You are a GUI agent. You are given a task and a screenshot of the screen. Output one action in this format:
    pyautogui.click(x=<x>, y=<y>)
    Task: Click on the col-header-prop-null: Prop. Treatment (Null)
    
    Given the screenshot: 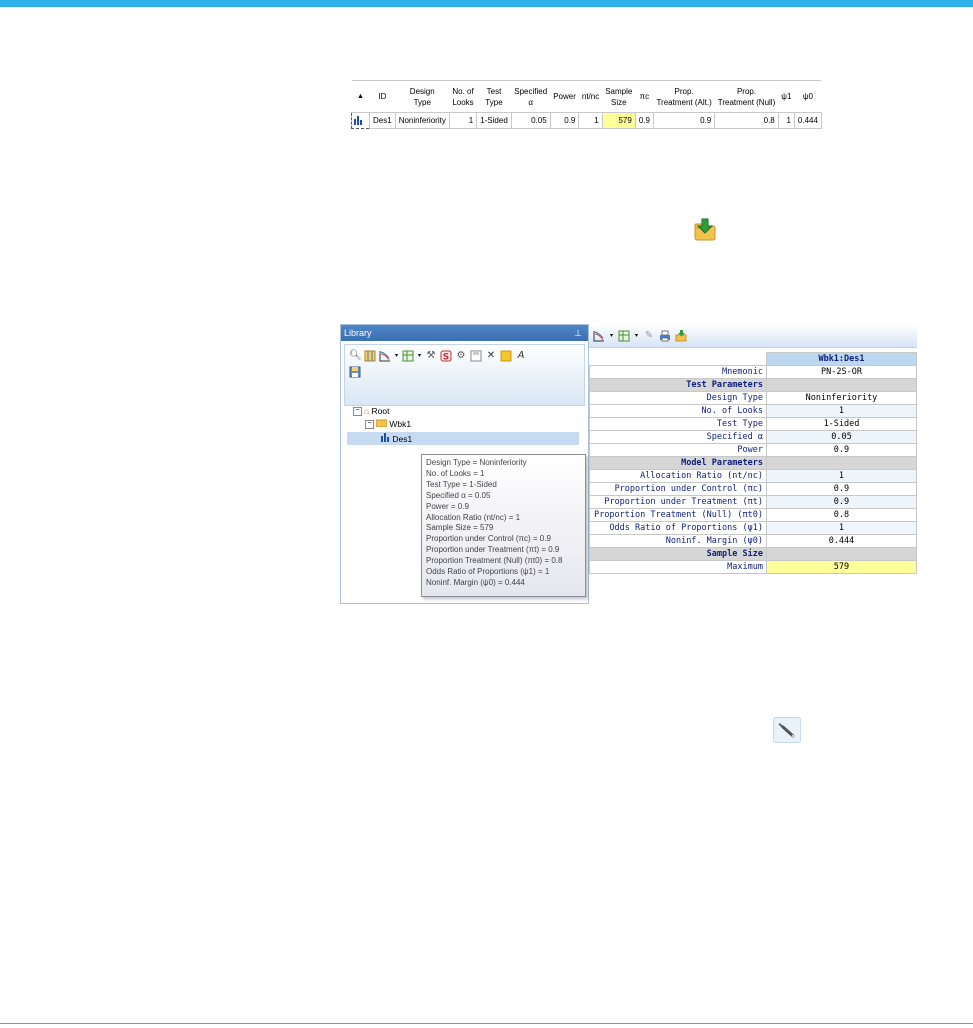 What is the action you would take?
    pyautogui.click(x=746, y=96)
    